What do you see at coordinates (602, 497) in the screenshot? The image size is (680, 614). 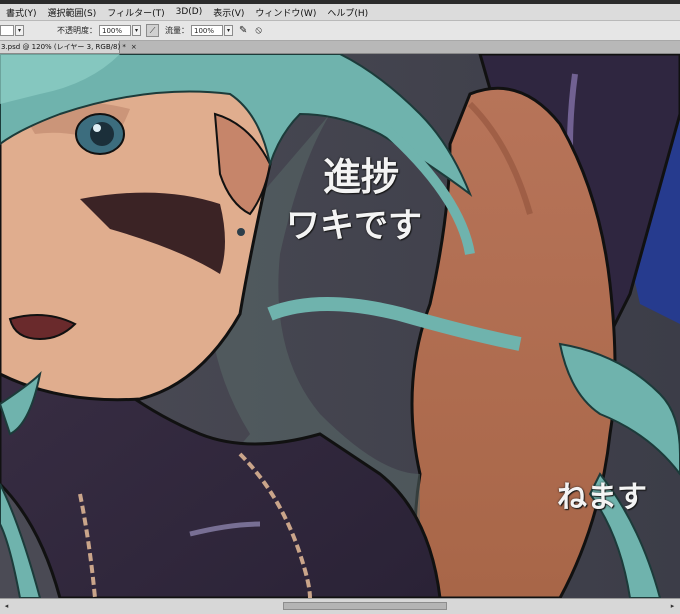 I see `canvas-text-sleep: ねます` at bounding box center [602, 497].